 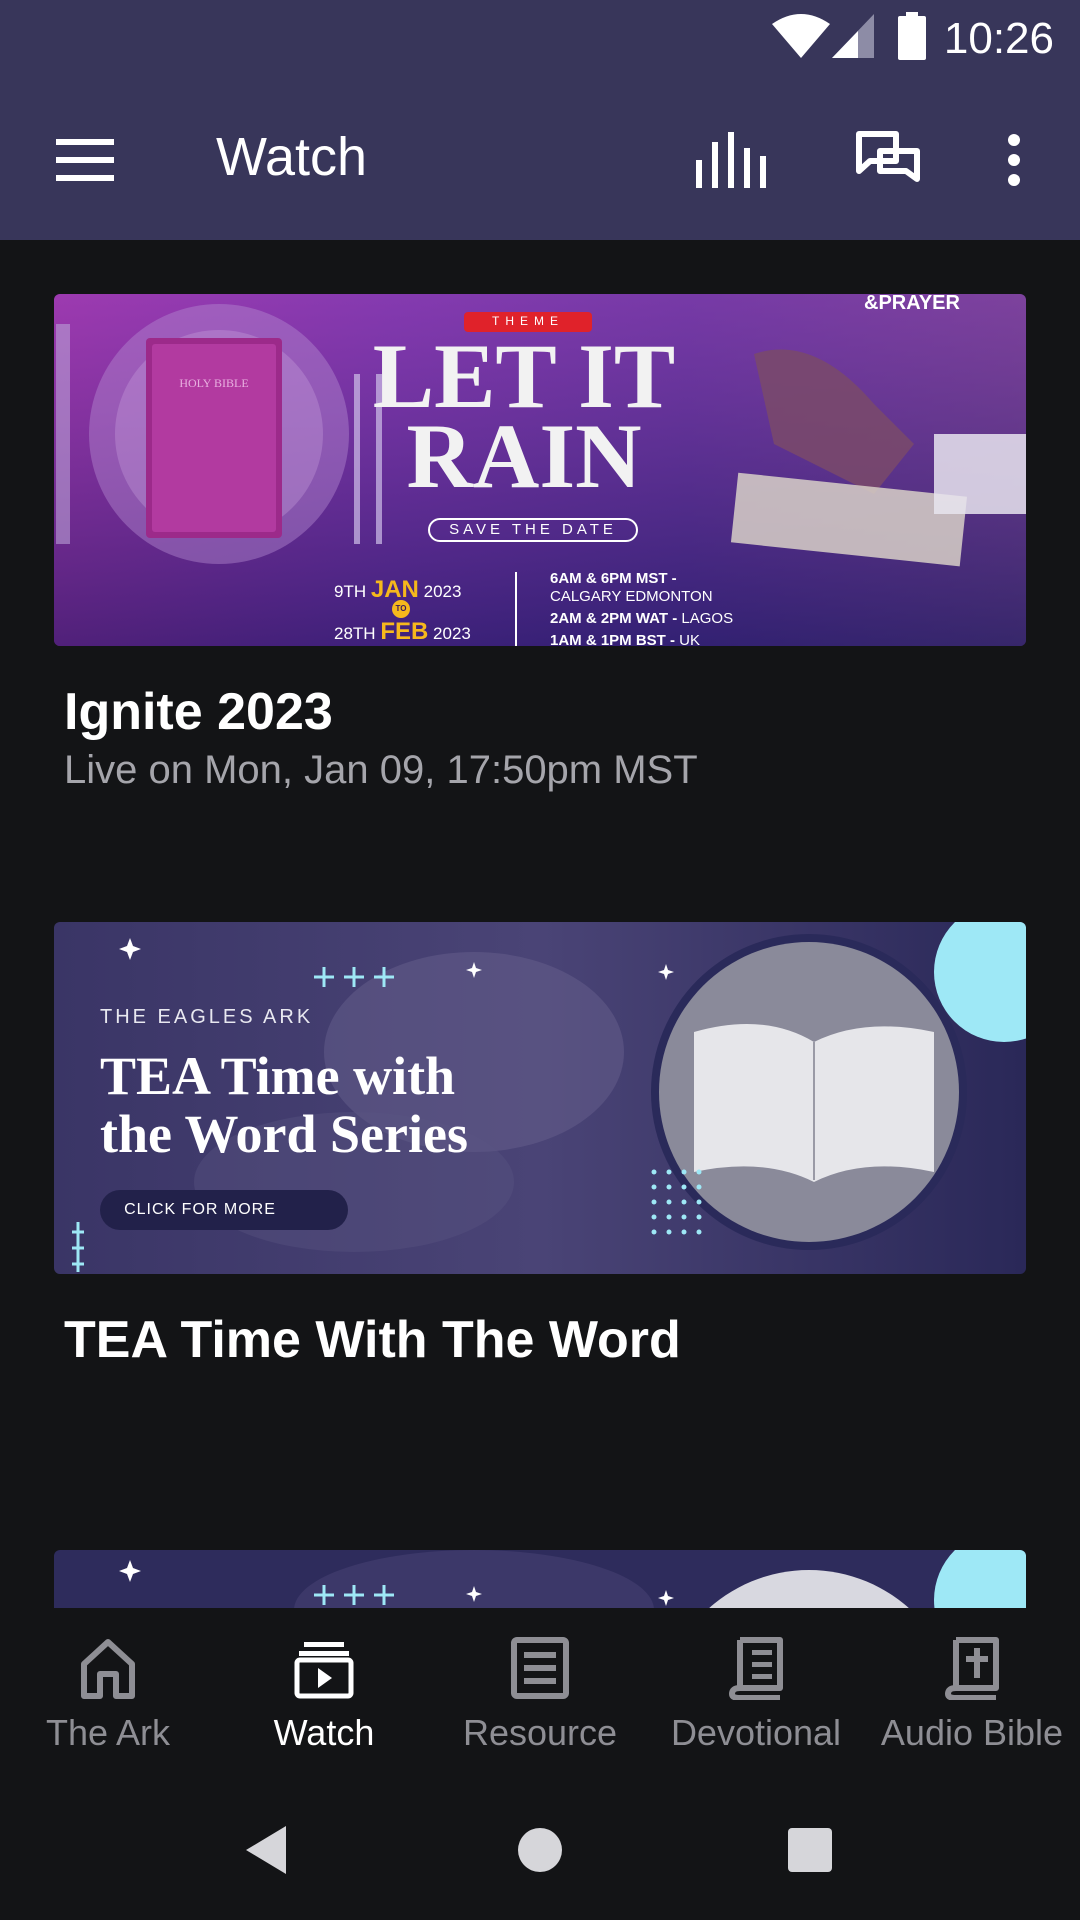 I want to click on banner-date-to: TO, so click(x=401, y=609).